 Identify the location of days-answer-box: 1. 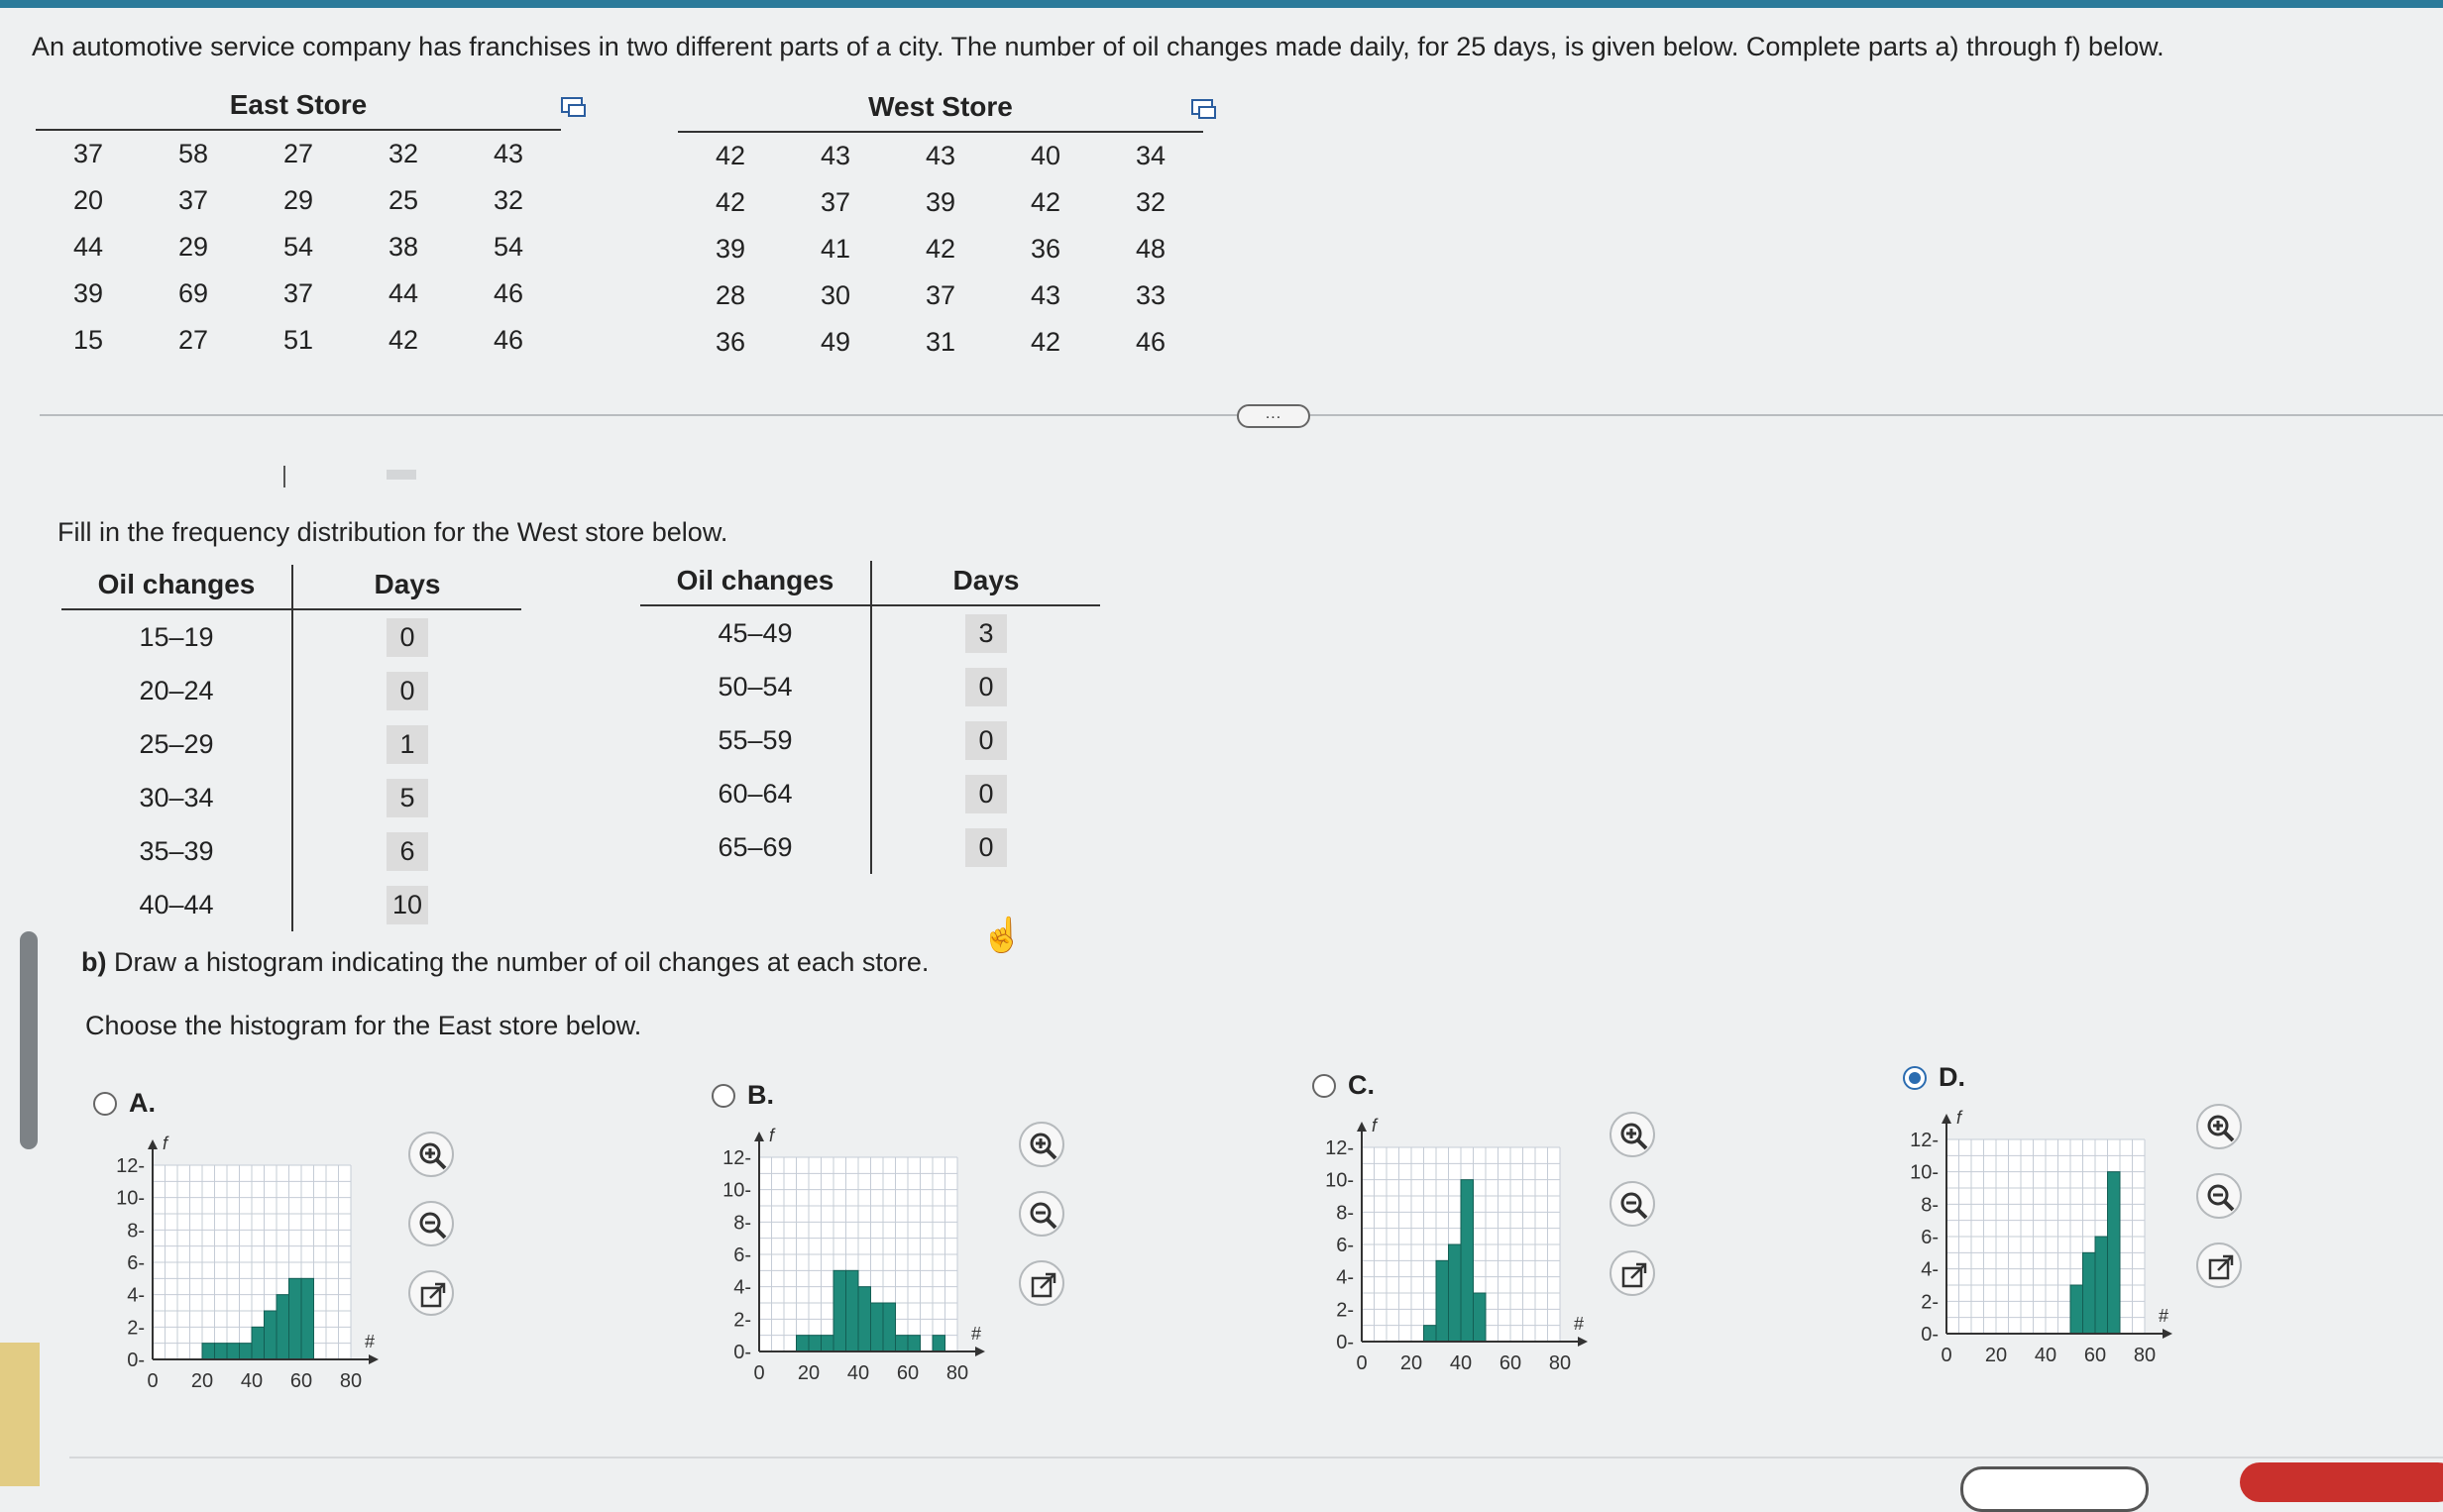
(407, 744).